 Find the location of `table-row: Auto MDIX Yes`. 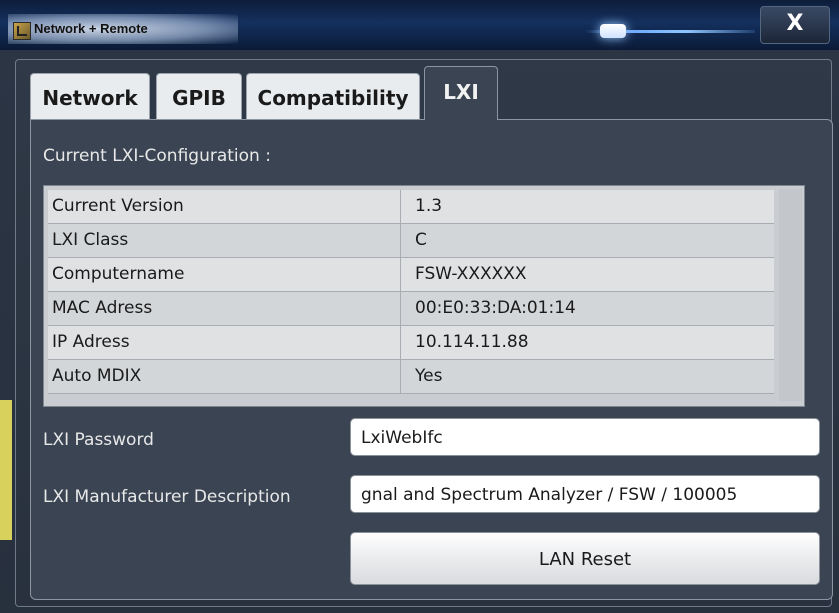

table-row: Auto MDIX Yes is located at coordinates (411, 377).